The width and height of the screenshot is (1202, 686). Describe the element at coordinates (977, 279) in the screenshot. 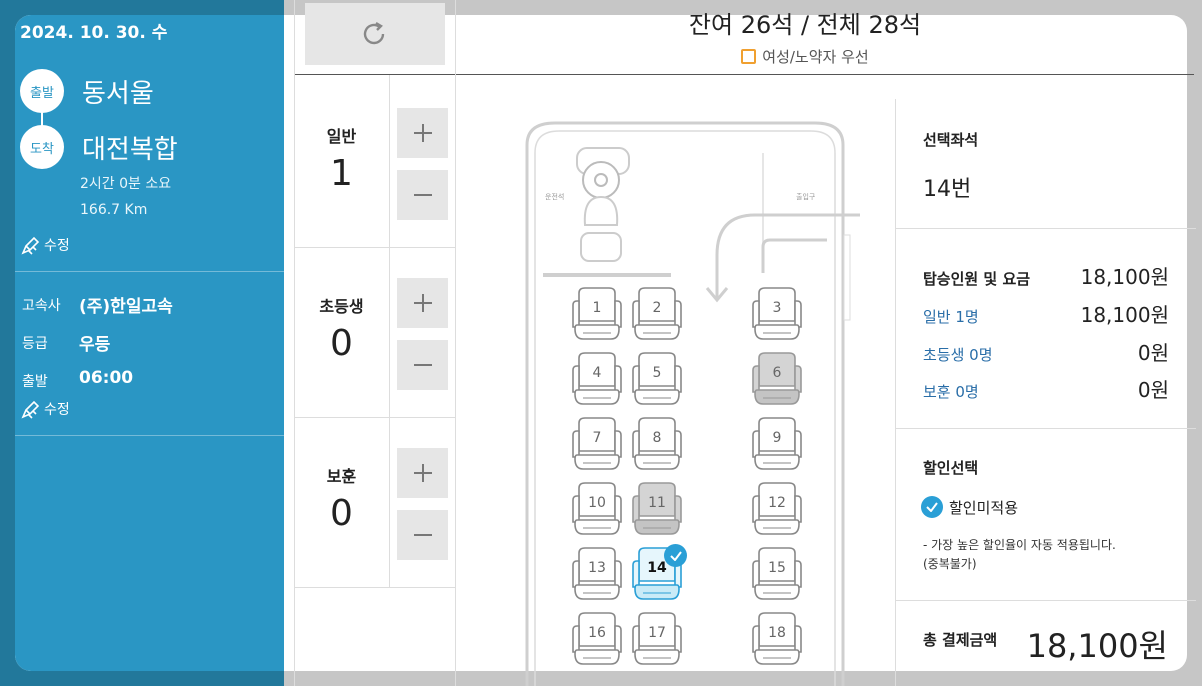

I see `fare-title: 탑승인원 및 요금` at that location.